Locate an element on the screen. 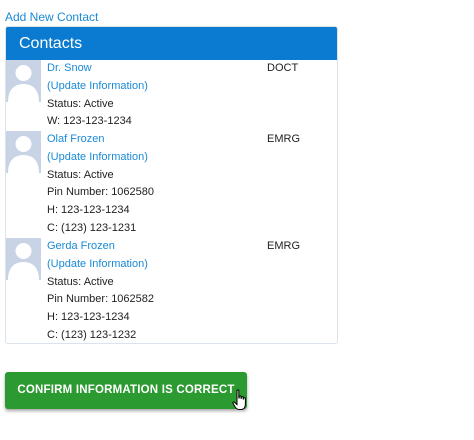 The width and height of the screenshot is (474, 440). contact-cell-phone: C: (123) 123-1231 is located at coordinates (92, 227).